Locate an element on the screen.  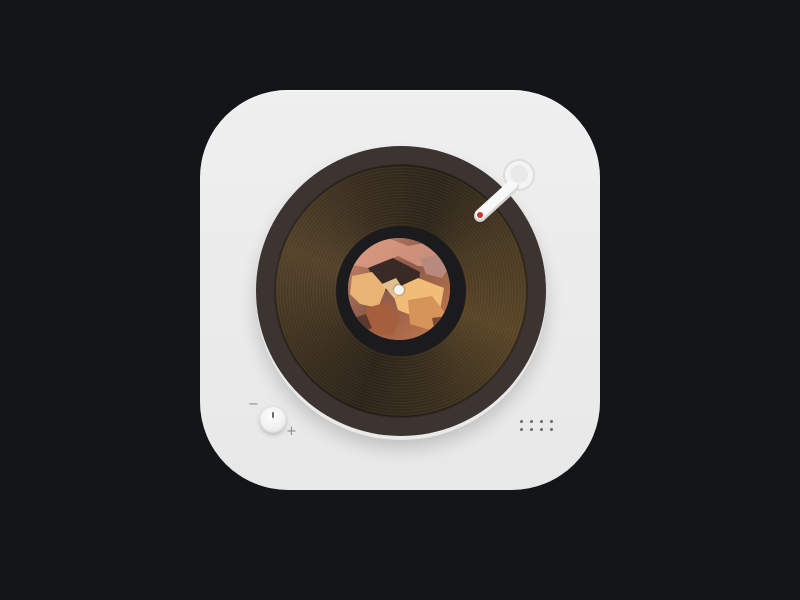
volume-control: − + is located at coordinates (274, 419).